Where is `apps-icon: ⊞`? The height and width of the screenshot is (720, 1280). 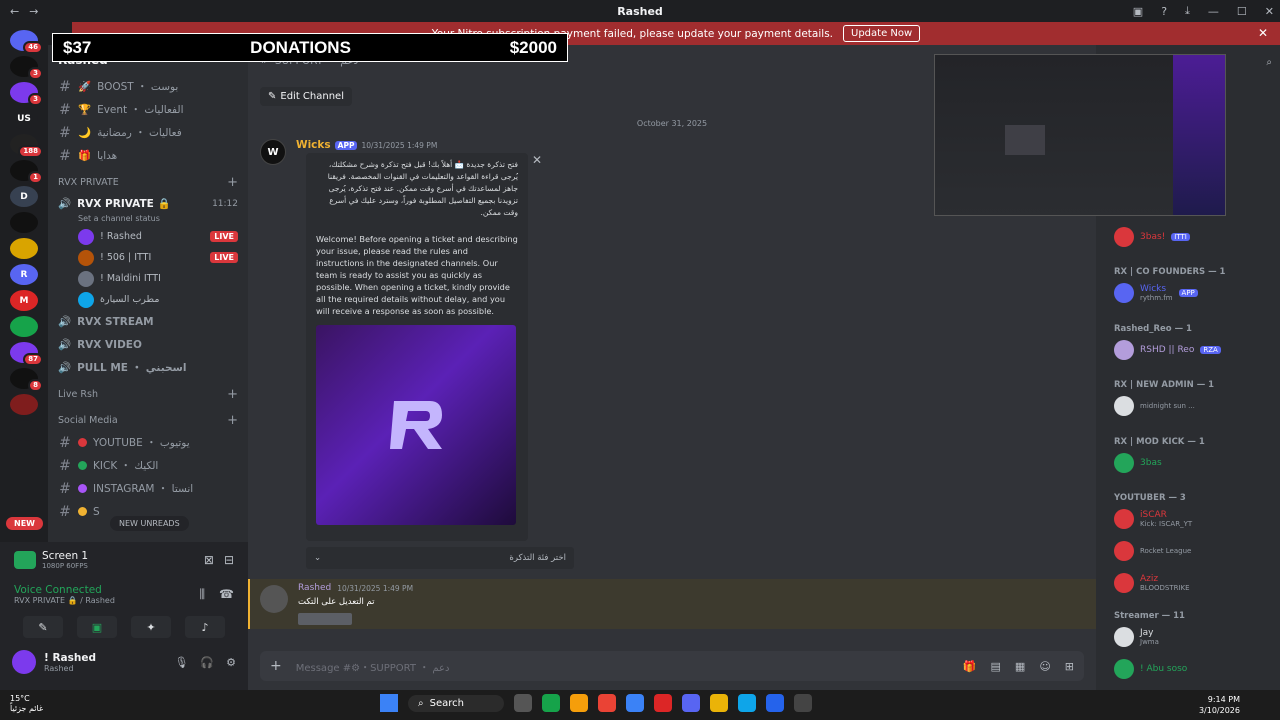 apps-icon: ⊞ is located at coordinates (1069, 666).